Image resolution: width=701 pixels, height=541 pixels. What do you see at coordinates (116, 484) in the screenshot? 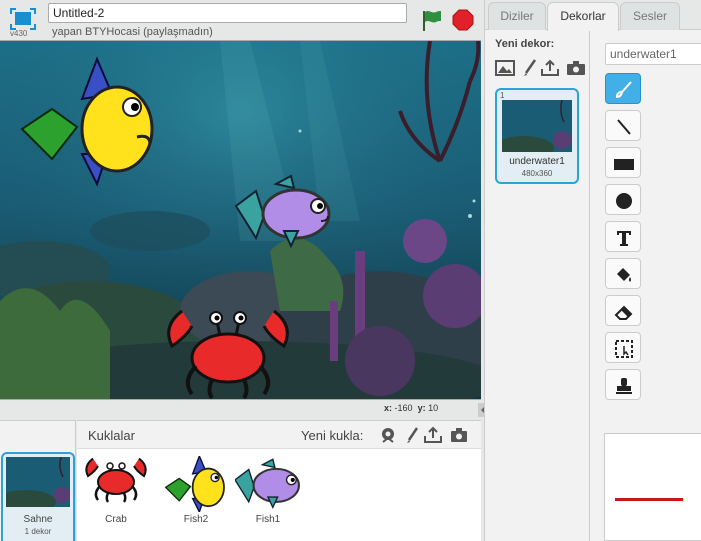
I see `crab-thumbnail` at bounding box center [116, 484].